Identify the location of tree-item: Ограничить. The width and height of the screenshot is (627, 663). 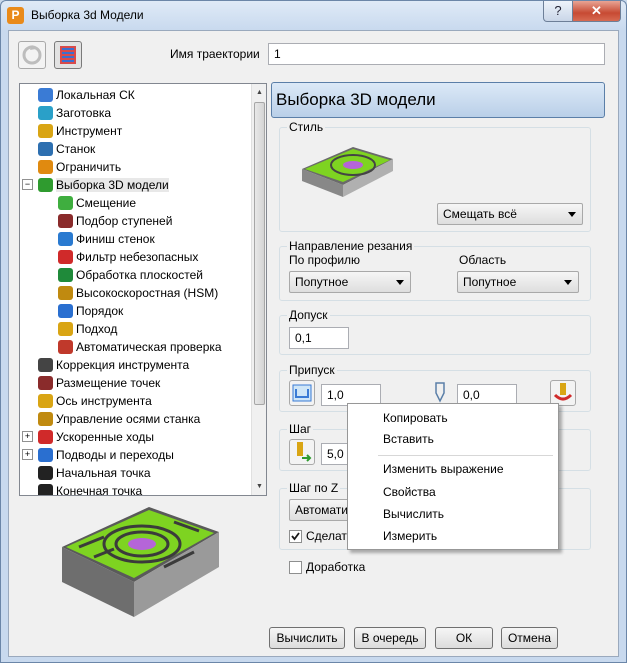
(79, 167).